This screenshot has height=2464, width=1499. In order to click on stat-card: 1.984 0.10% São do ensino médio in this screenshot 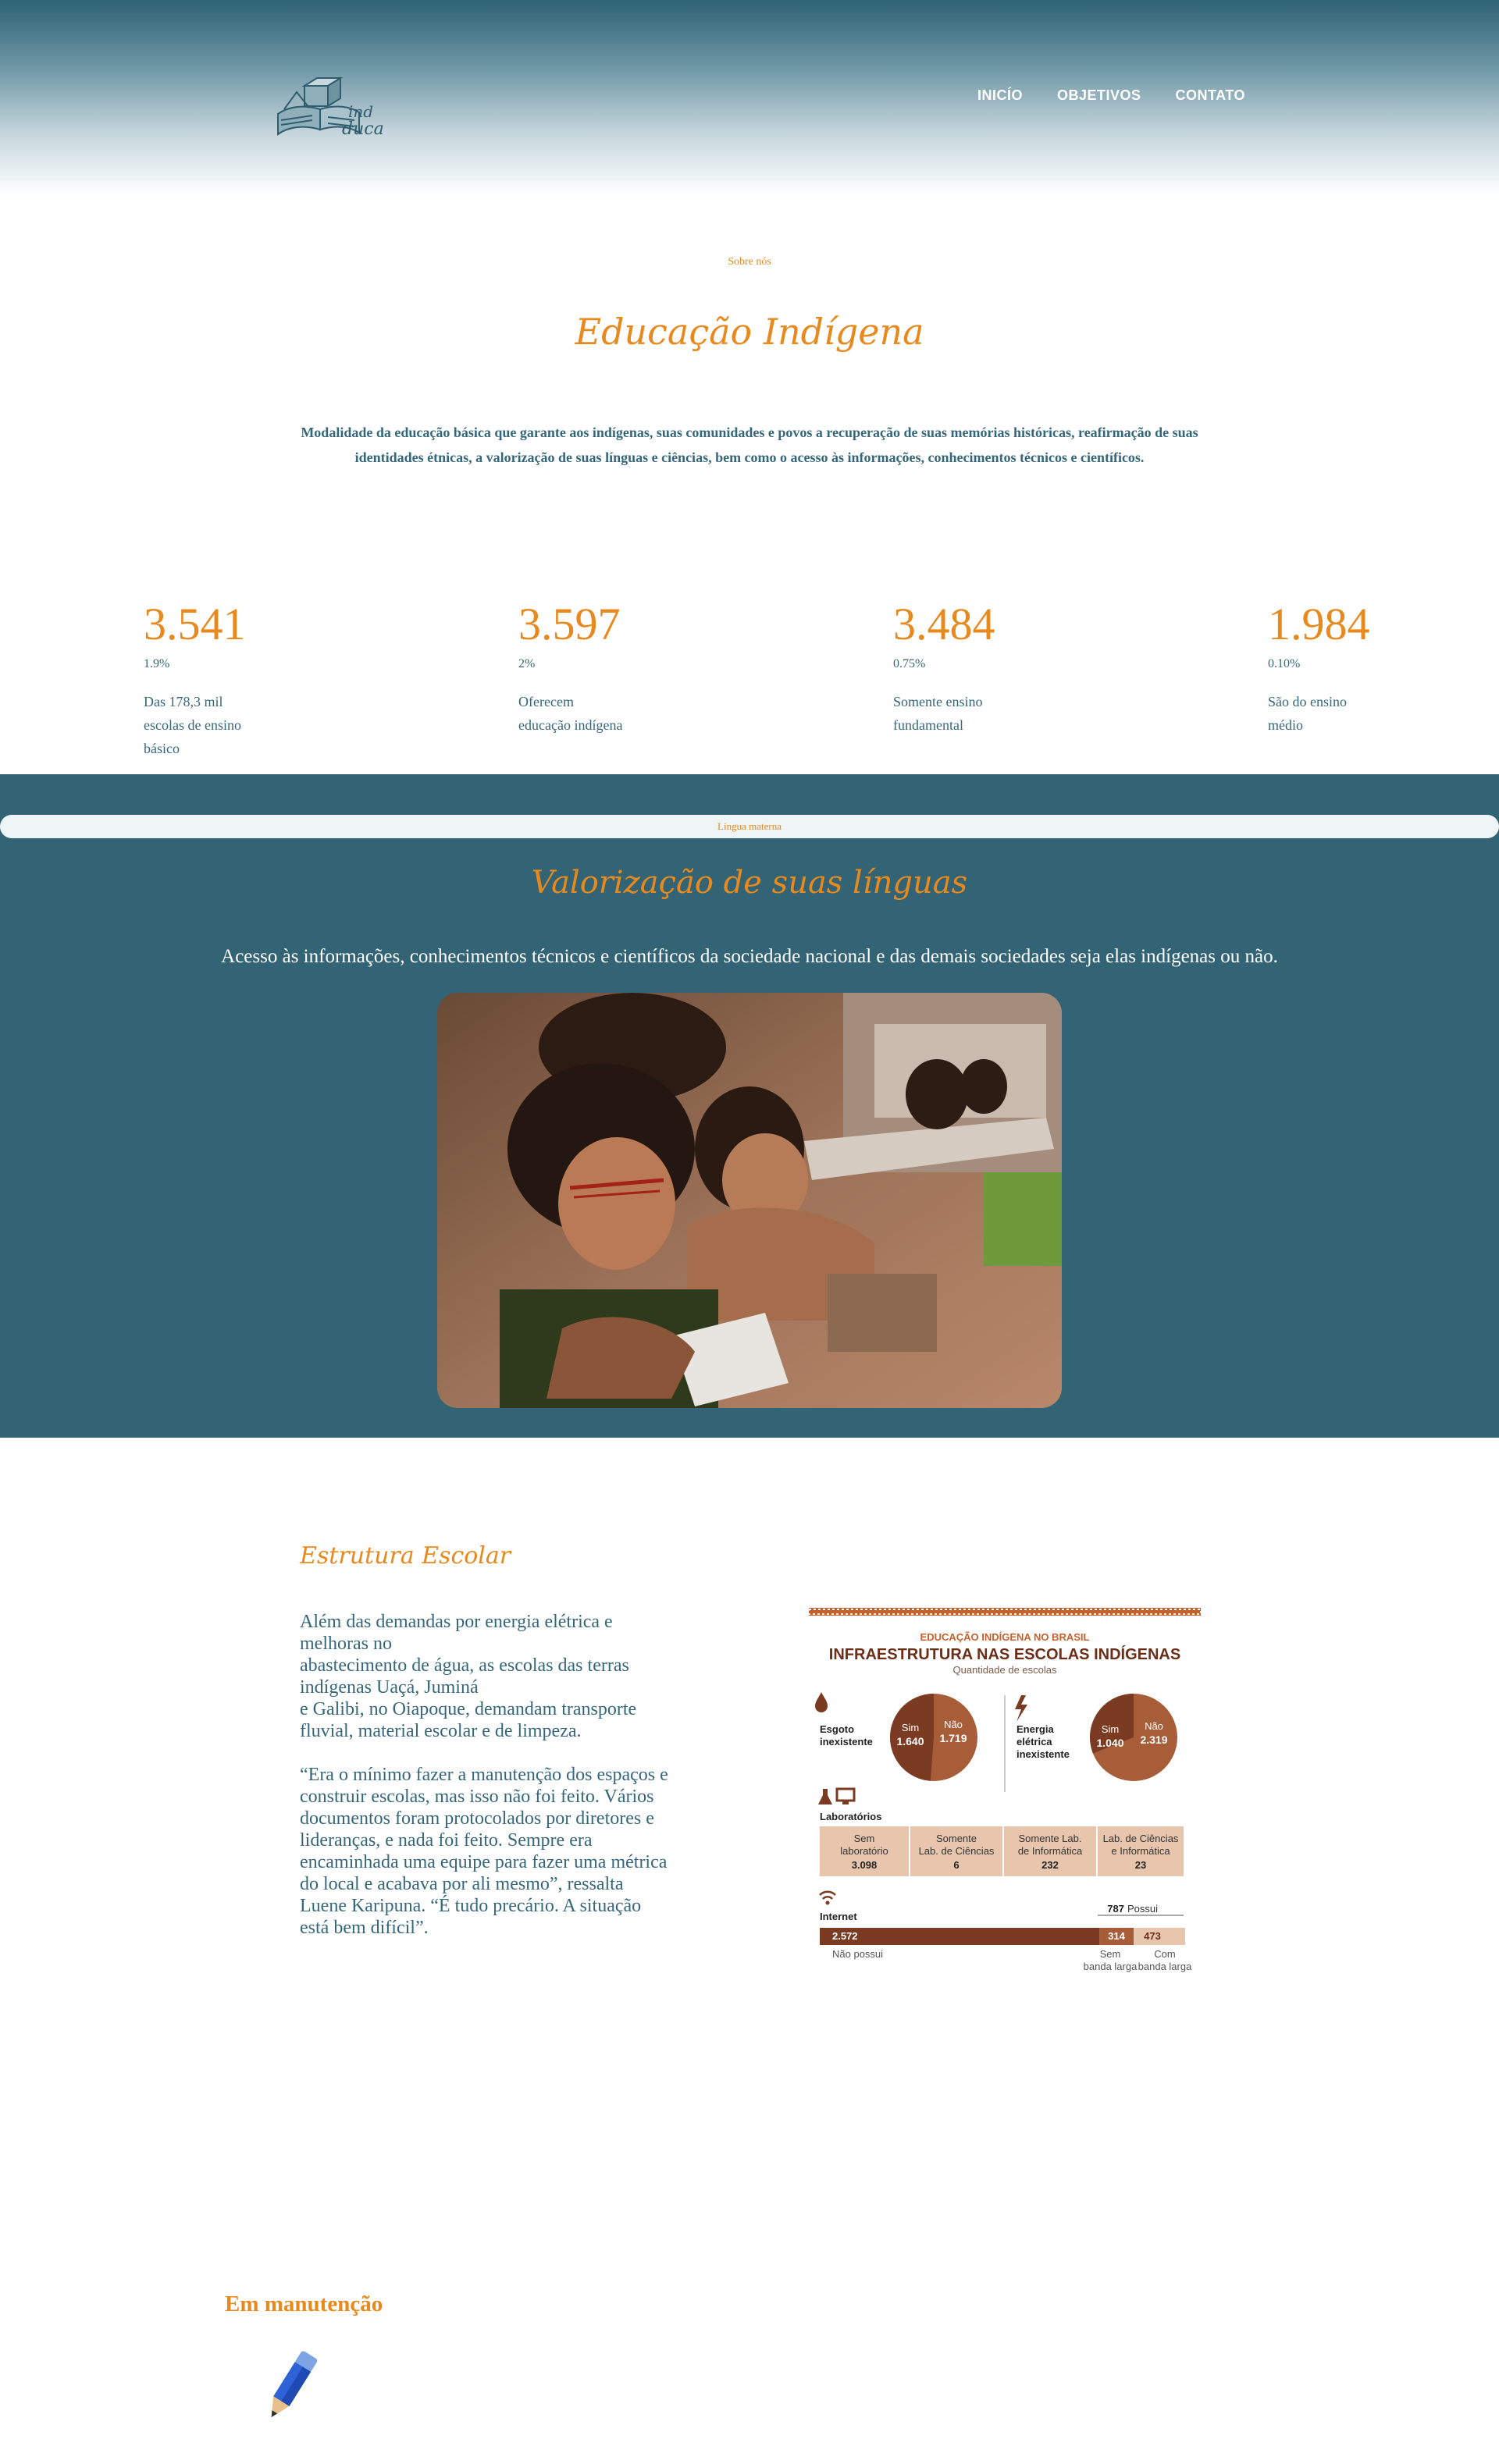, I will do `click(1338, 666)`.